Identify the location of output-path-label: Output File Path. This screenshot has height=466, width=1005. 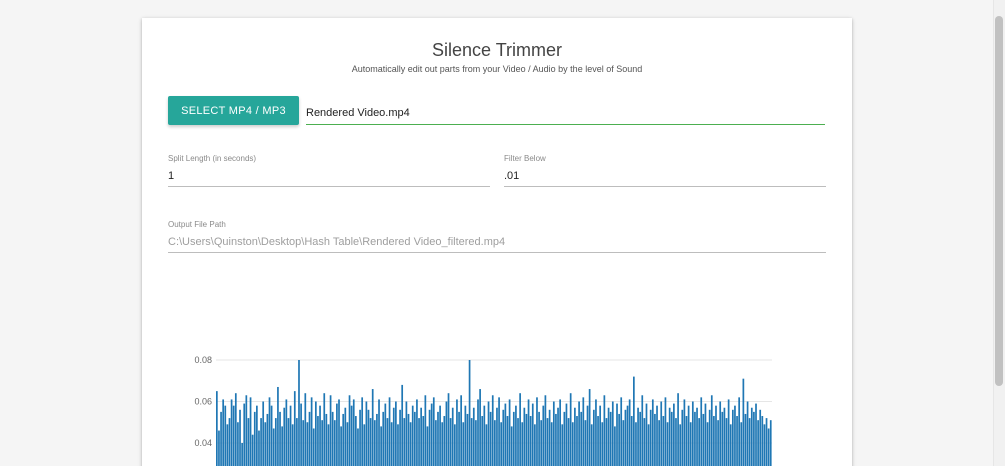
(197, 224).